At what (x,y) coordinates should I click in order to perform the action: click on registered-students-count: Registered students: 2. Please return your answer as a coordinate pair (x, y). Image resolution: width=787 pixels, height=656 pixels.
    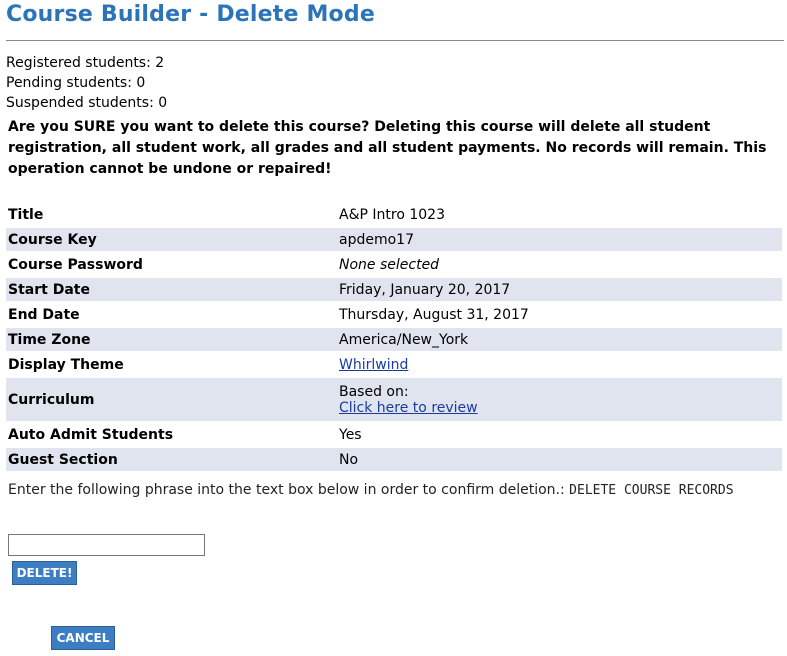
    Looking at the image, I should click on (85, 63).